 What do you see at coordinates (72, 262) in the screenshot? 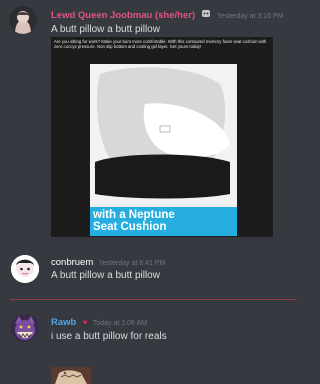
I see `username: conbruem` at bounding box center [72, 262].